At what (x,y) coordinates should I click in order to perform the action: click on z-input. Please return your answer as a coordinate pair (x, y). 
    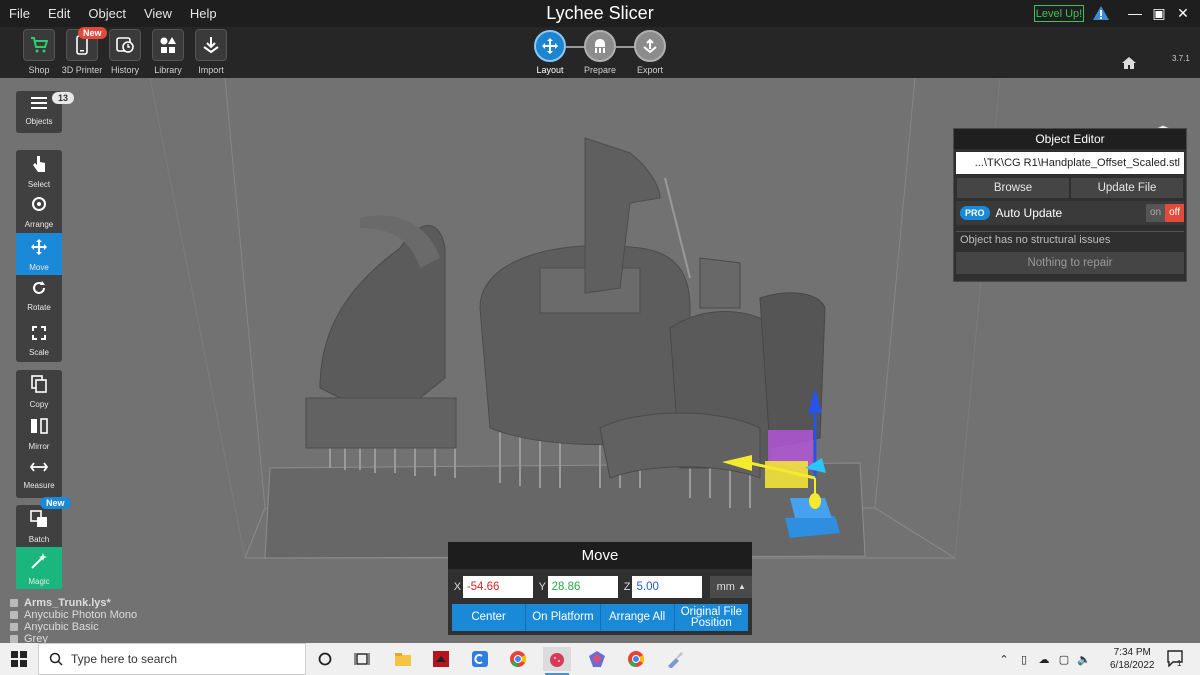
    Looking at the image, I should click on (667, 586).